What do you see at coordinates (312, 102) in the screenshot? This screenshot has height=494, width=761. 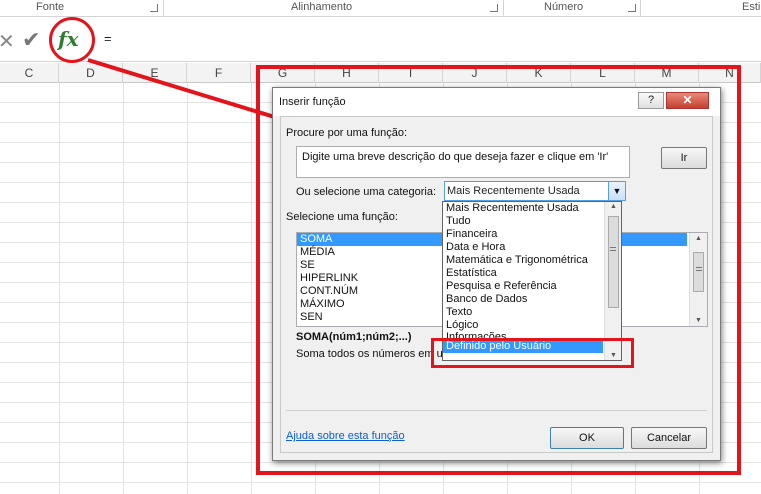 I see `dialog-title: Inserir função` at bounding box center [312, 102].